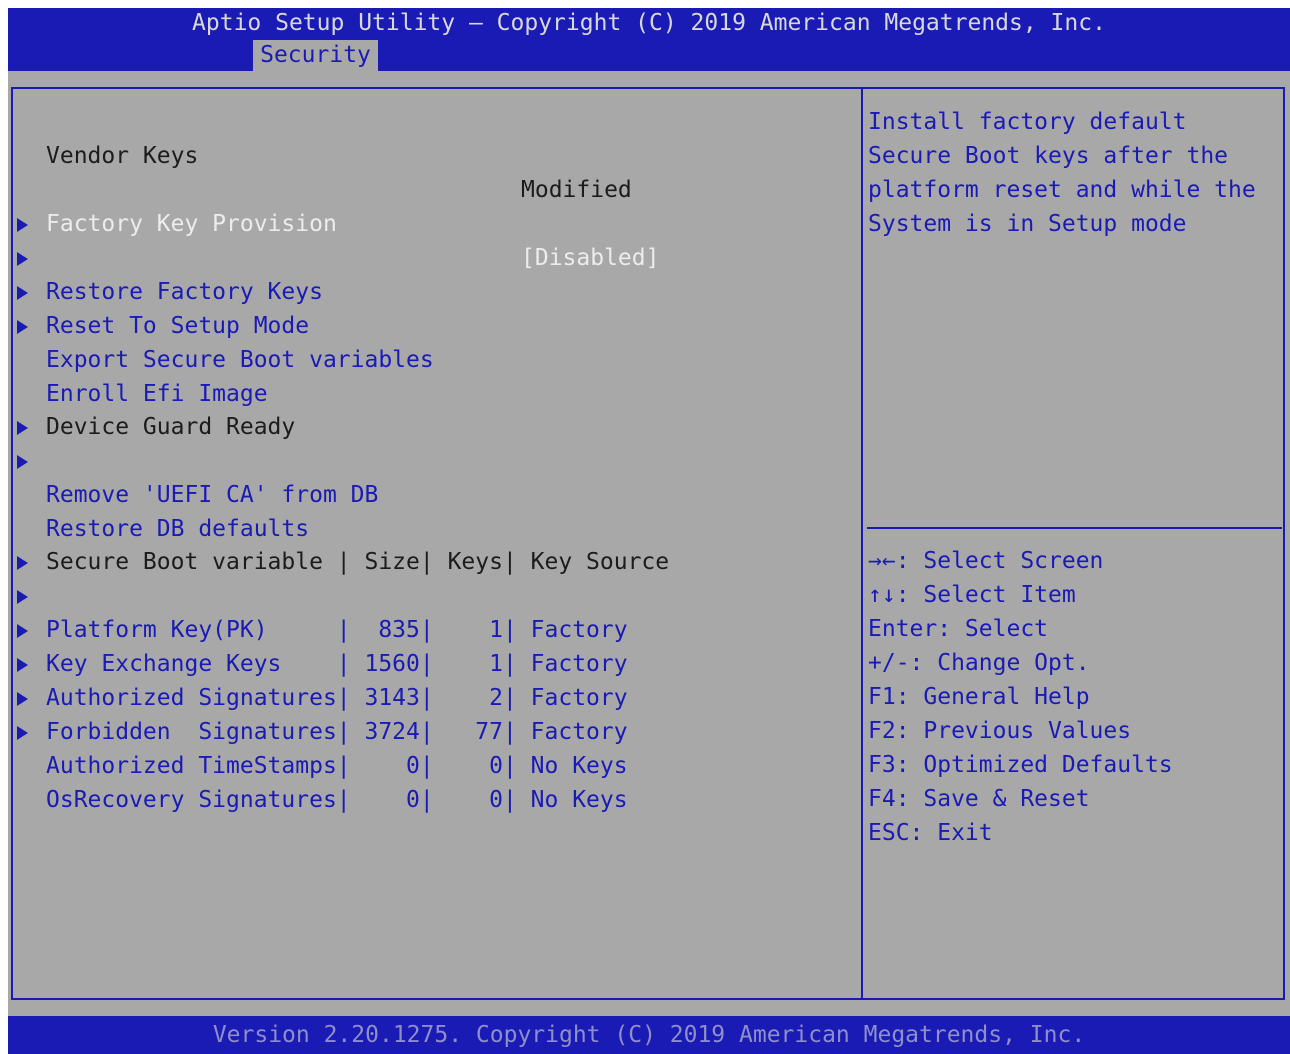  I want to click on tab-security: Security, so click(315, 55).